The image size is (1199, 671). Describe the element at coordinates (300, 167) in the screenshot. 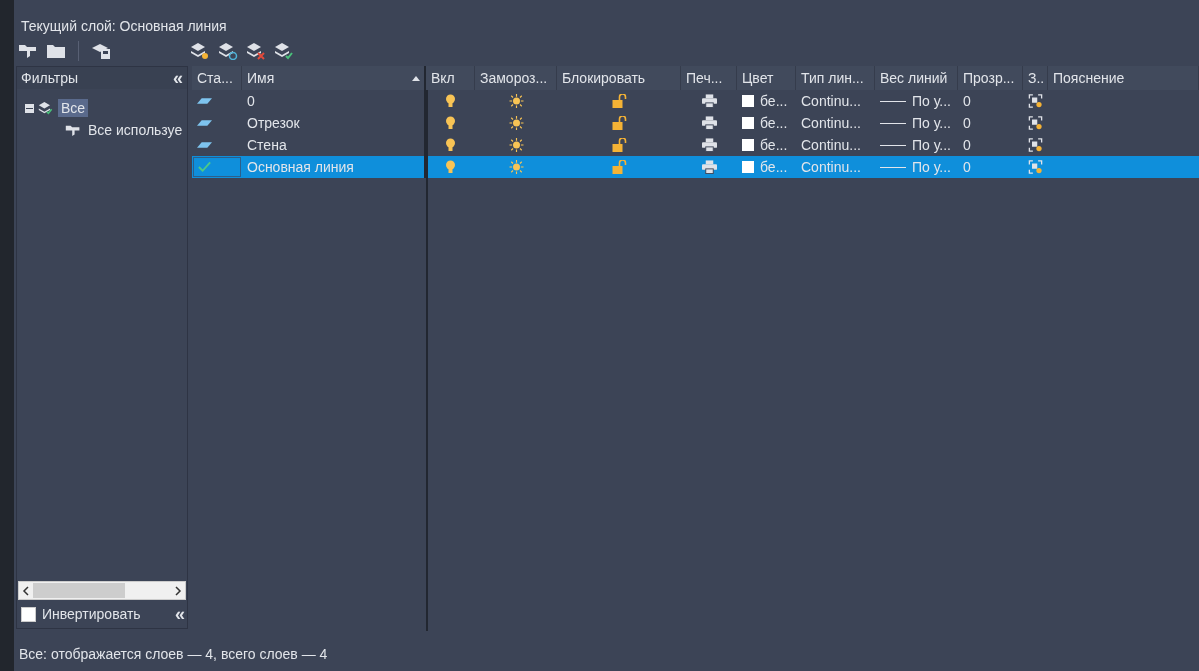

I see `layer-name: Основная линия` at that location.